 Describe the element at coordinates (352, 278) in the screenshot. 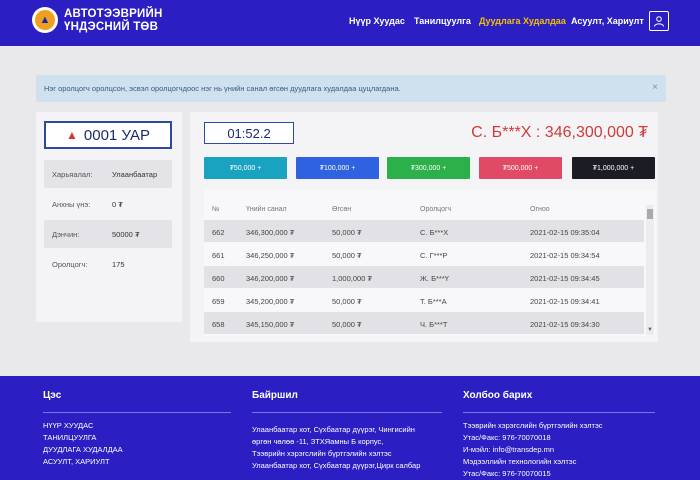

I see `cell-increment: 1,000,000 ₮` at that location.